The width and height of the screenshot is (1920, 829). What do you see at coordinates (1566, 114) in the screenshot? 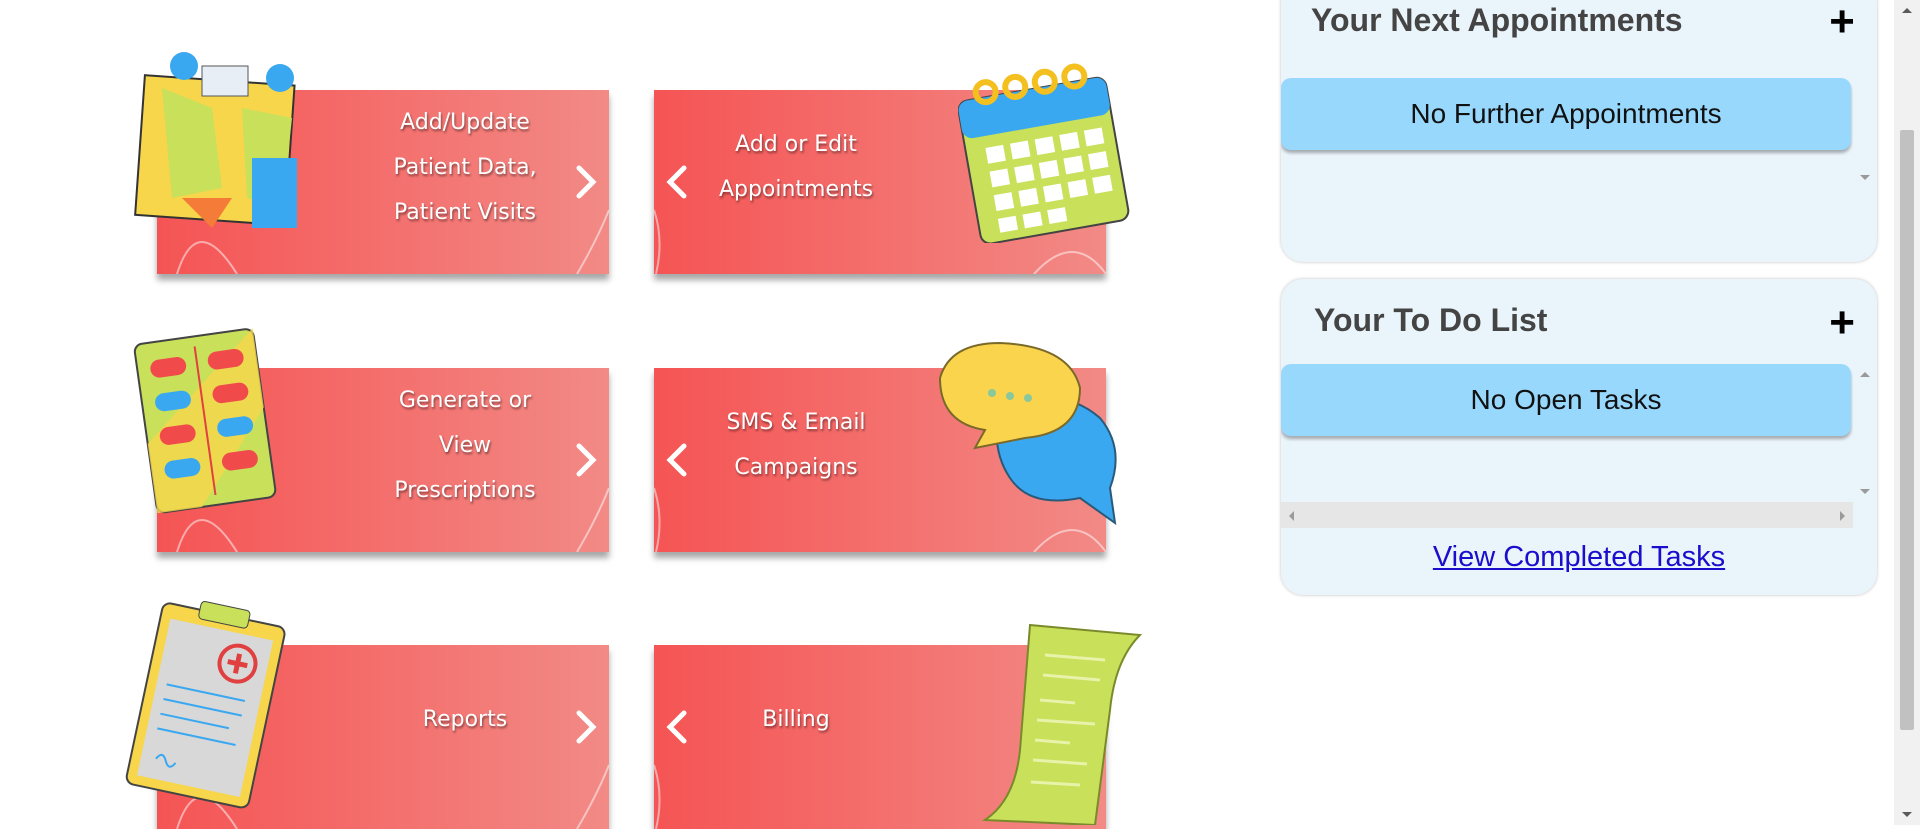
I see `no-appointments-message: No Further Appointments` at bounding box center [1566, 114].